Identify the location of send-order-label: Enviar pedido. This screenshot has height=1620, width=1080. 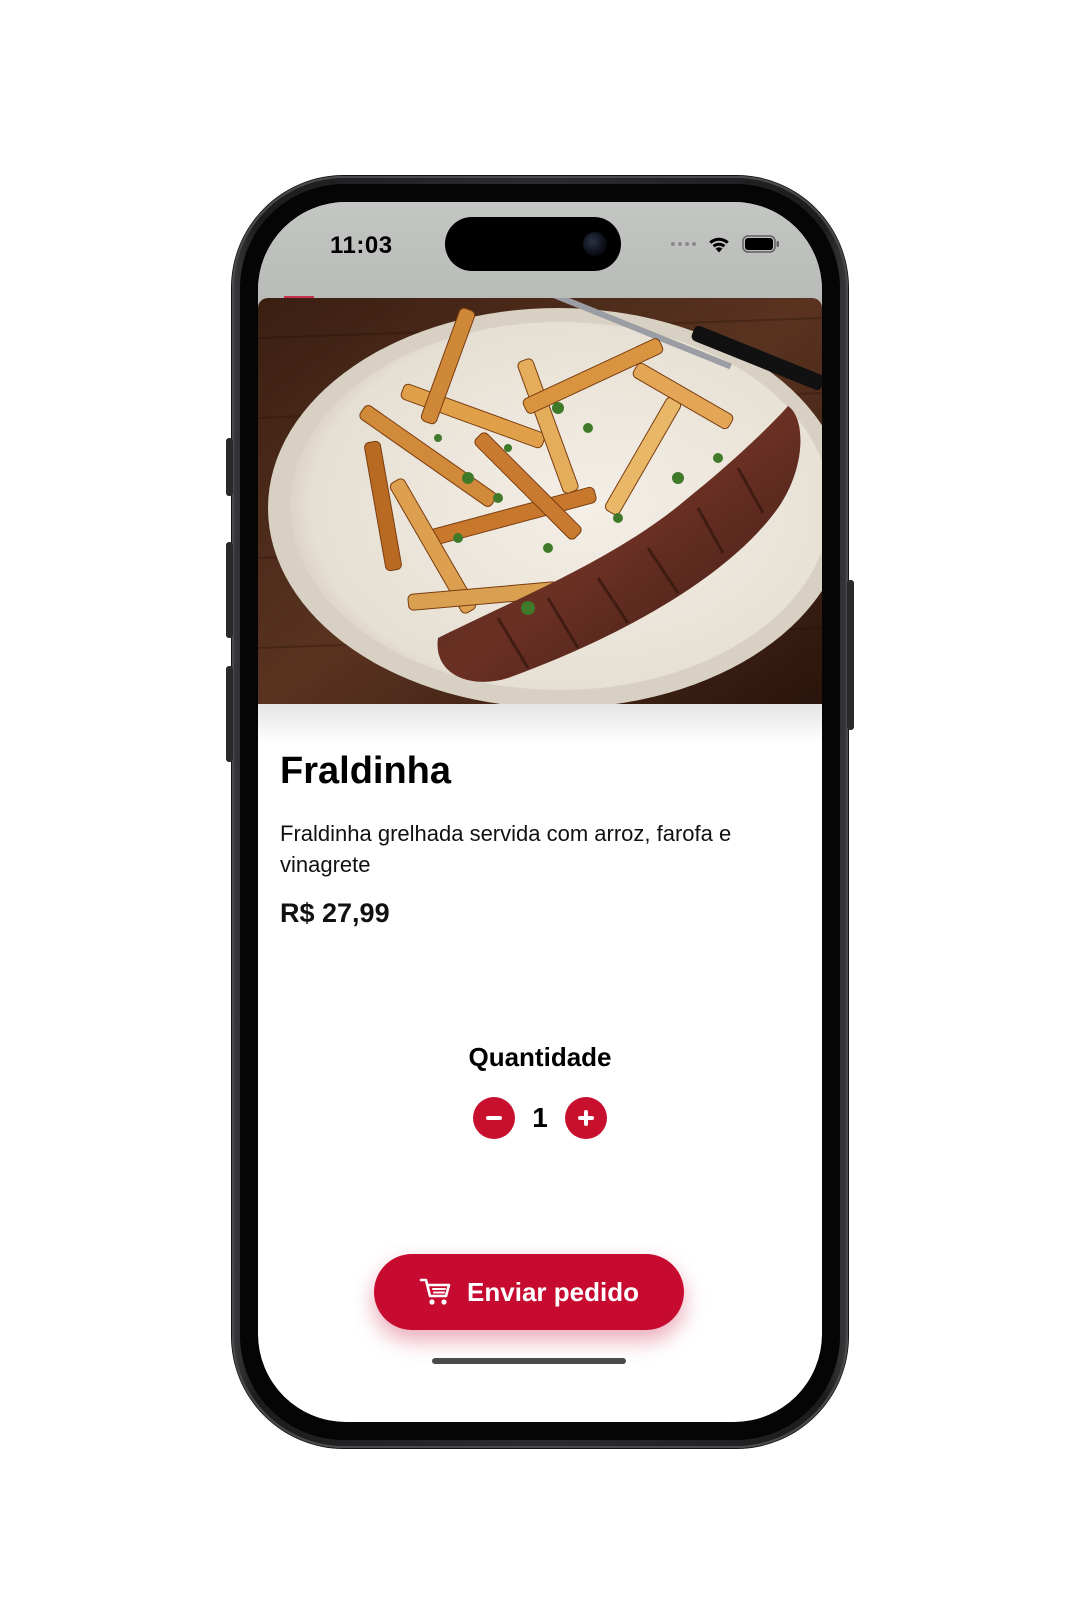
(553, 1291).